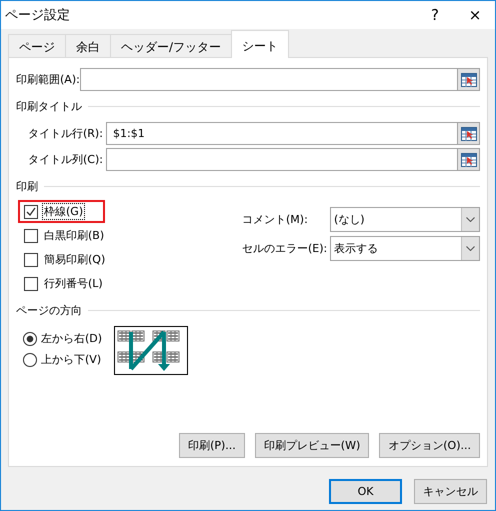 This screenshot has height=511, width=496. What do you see at coordinates (62, 211) in the screenshot?
I see `checkbox: 枠線(G)` at bounding box center [62, 211].